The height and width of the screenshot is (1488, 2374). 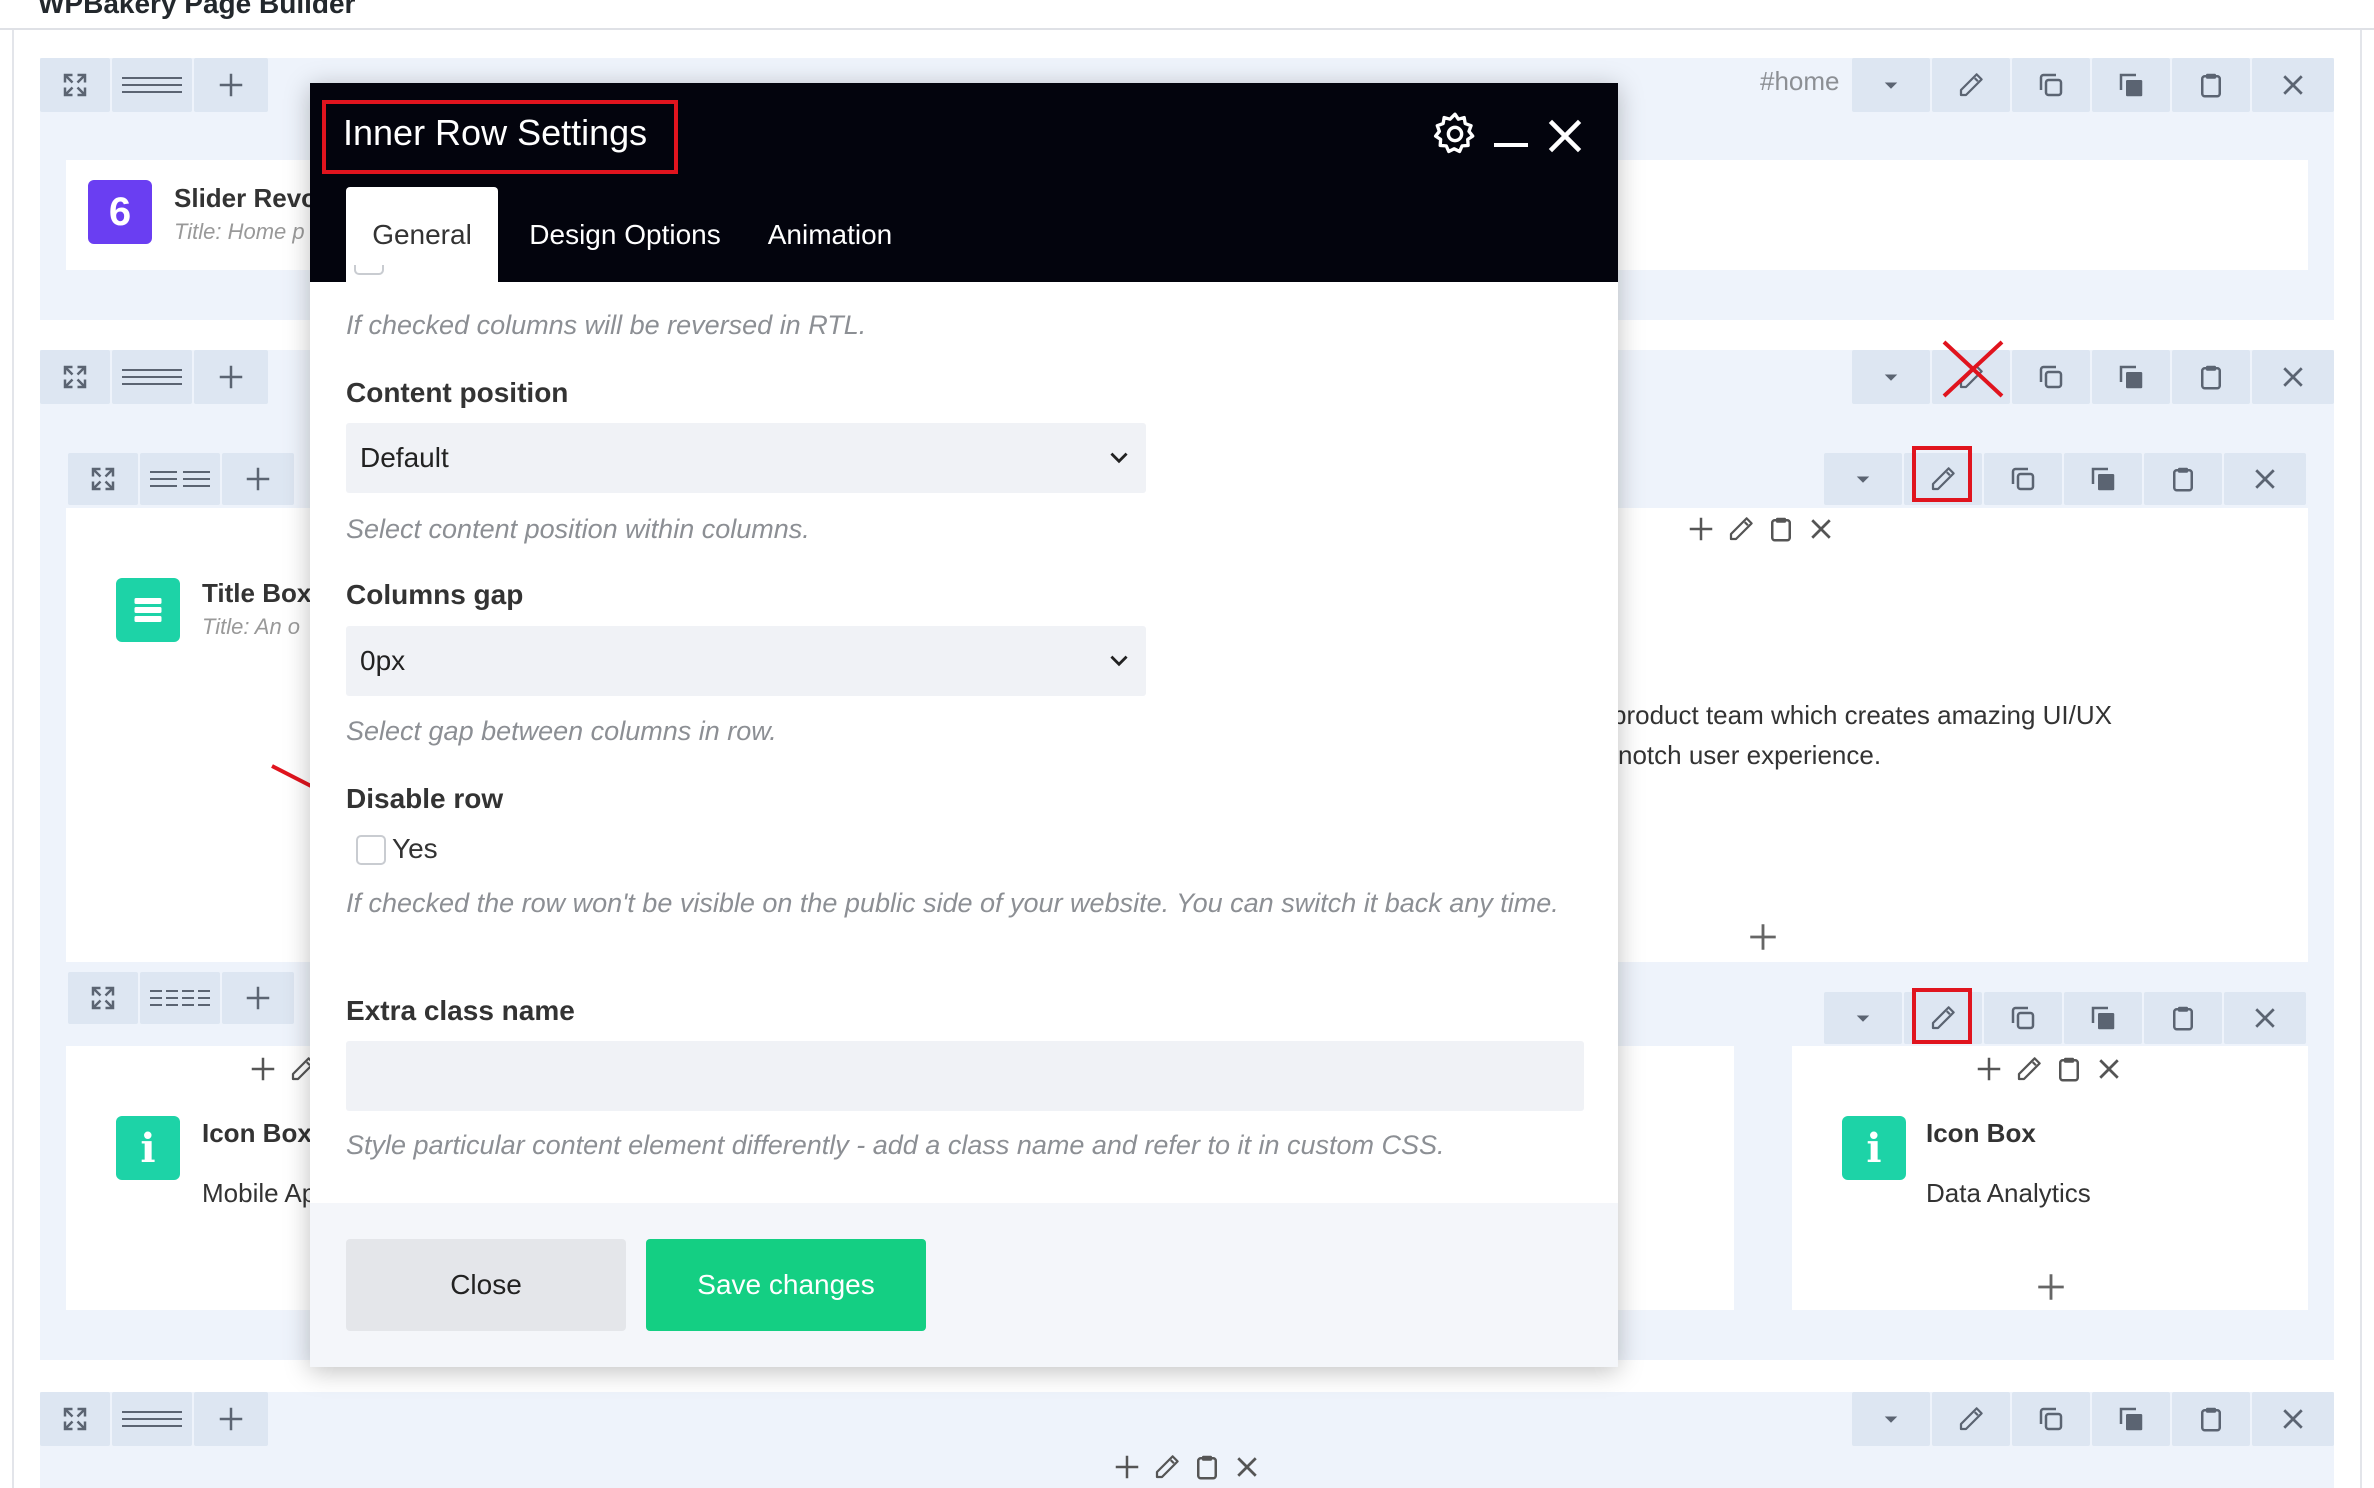 What do you see at coordinates (2183, 1018) in the screenshot?
I see `inner-row-b-paste-icon` at bounding box center [2183, 1018].